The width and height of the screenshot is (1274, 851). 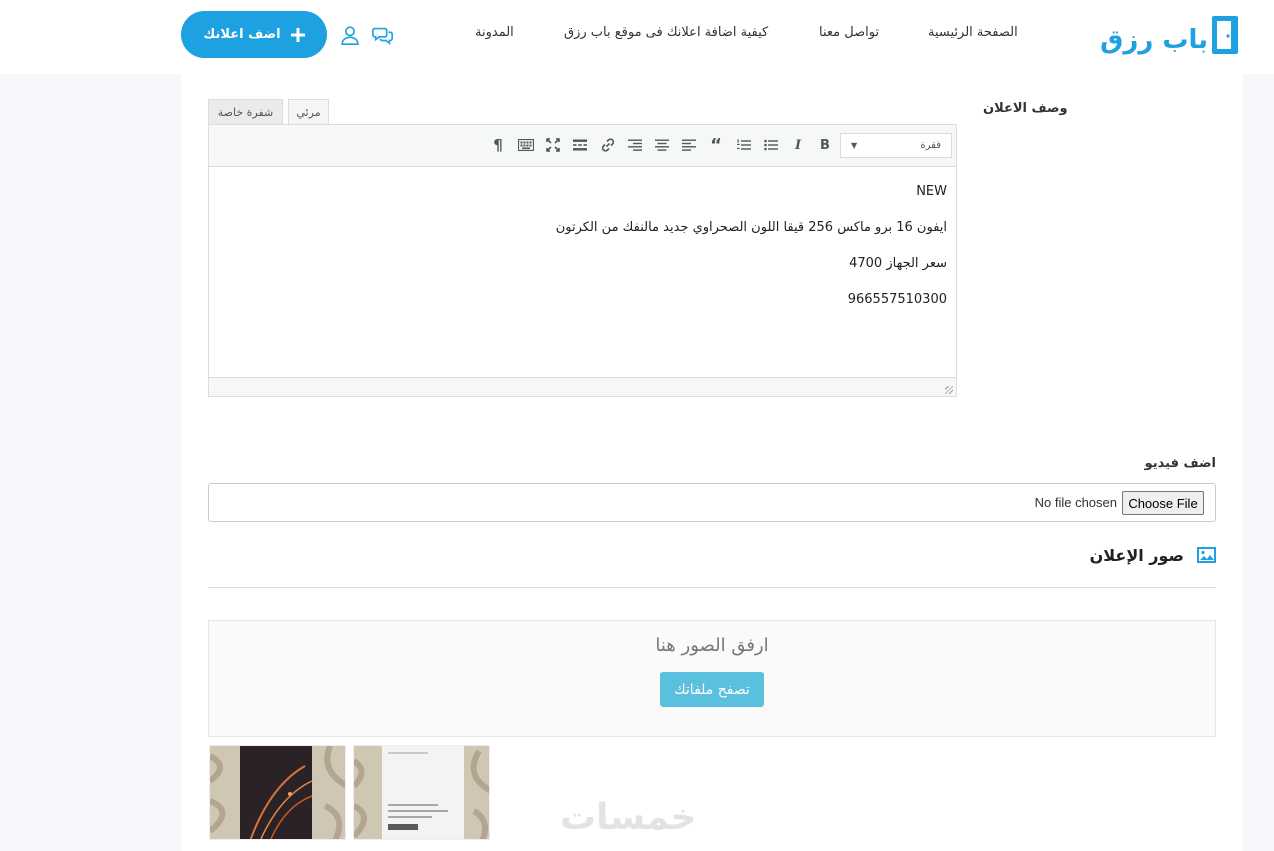 I want to click on site-logo: باب رزق, so click(x=1170, y=35).